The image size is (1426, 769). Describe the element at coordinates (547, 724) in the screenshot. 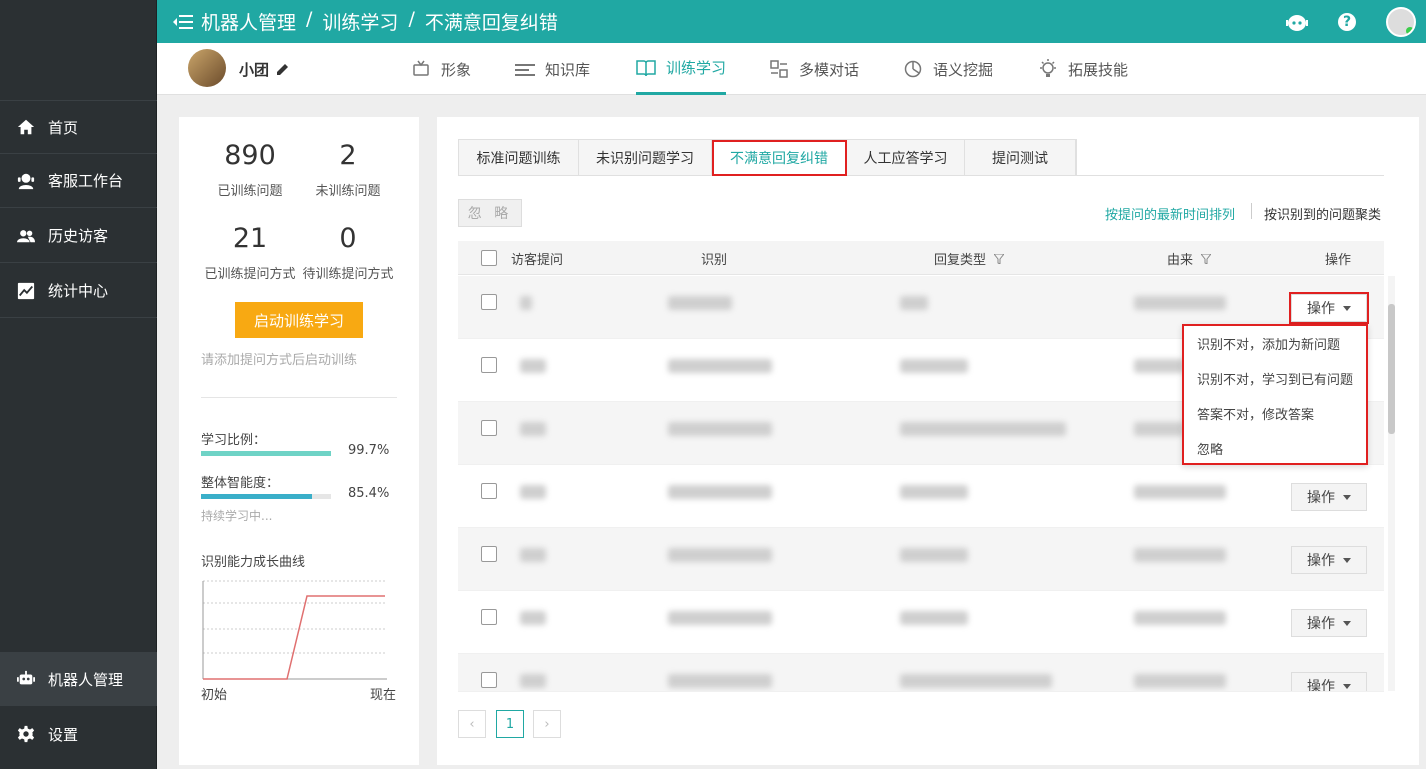

I see `next-page-button: ›` at that location.